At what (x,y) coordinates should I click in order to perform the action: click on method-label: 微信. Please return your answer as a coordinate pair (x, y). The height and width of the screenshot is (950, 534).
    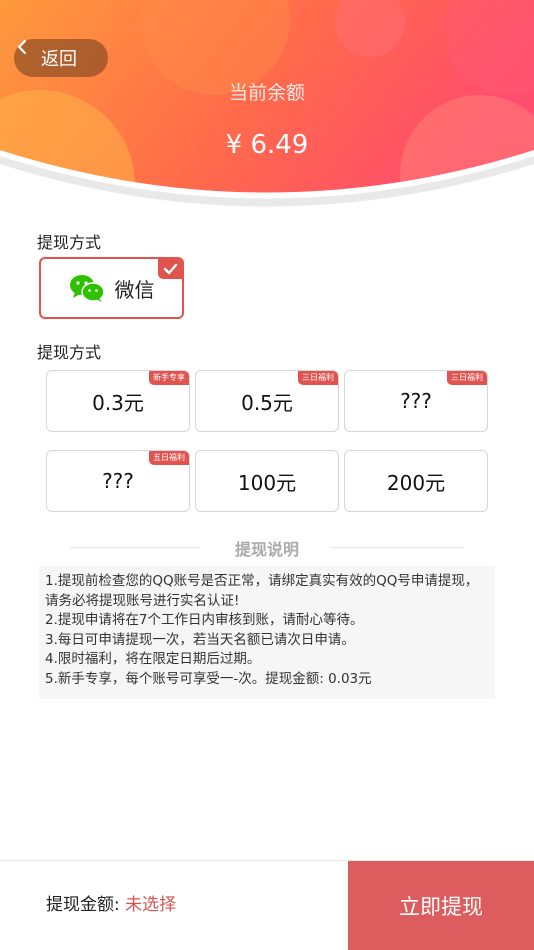
    Looking at the image, I should click on (134, 289).